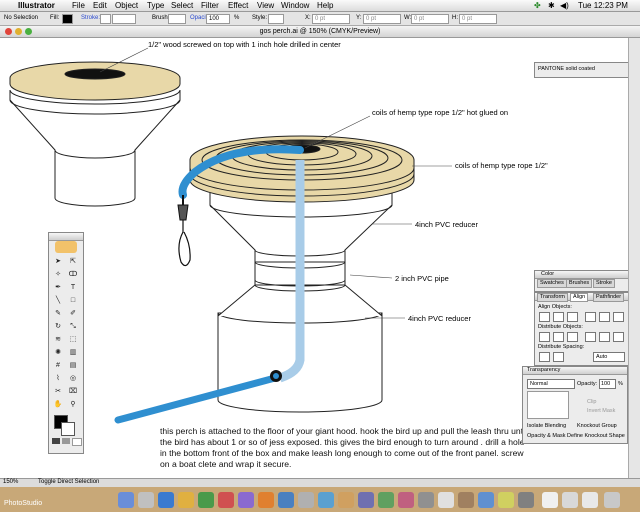 The width and height of the screenshot is (640, 512). Describe the element at coordinates (266, 500) in the screenshot. I see `illustrator-dock-icon` at that location.